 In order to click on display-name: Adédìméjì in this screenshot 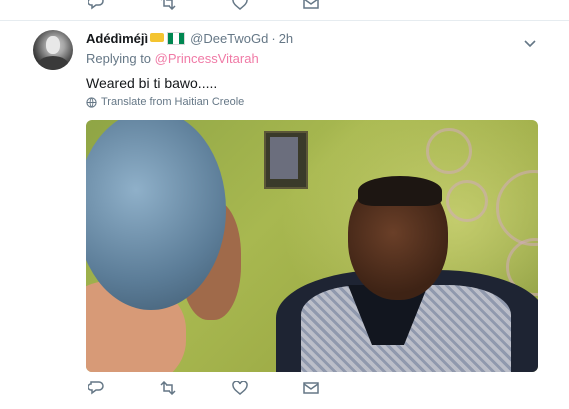, I will do `click(117, 38)`.